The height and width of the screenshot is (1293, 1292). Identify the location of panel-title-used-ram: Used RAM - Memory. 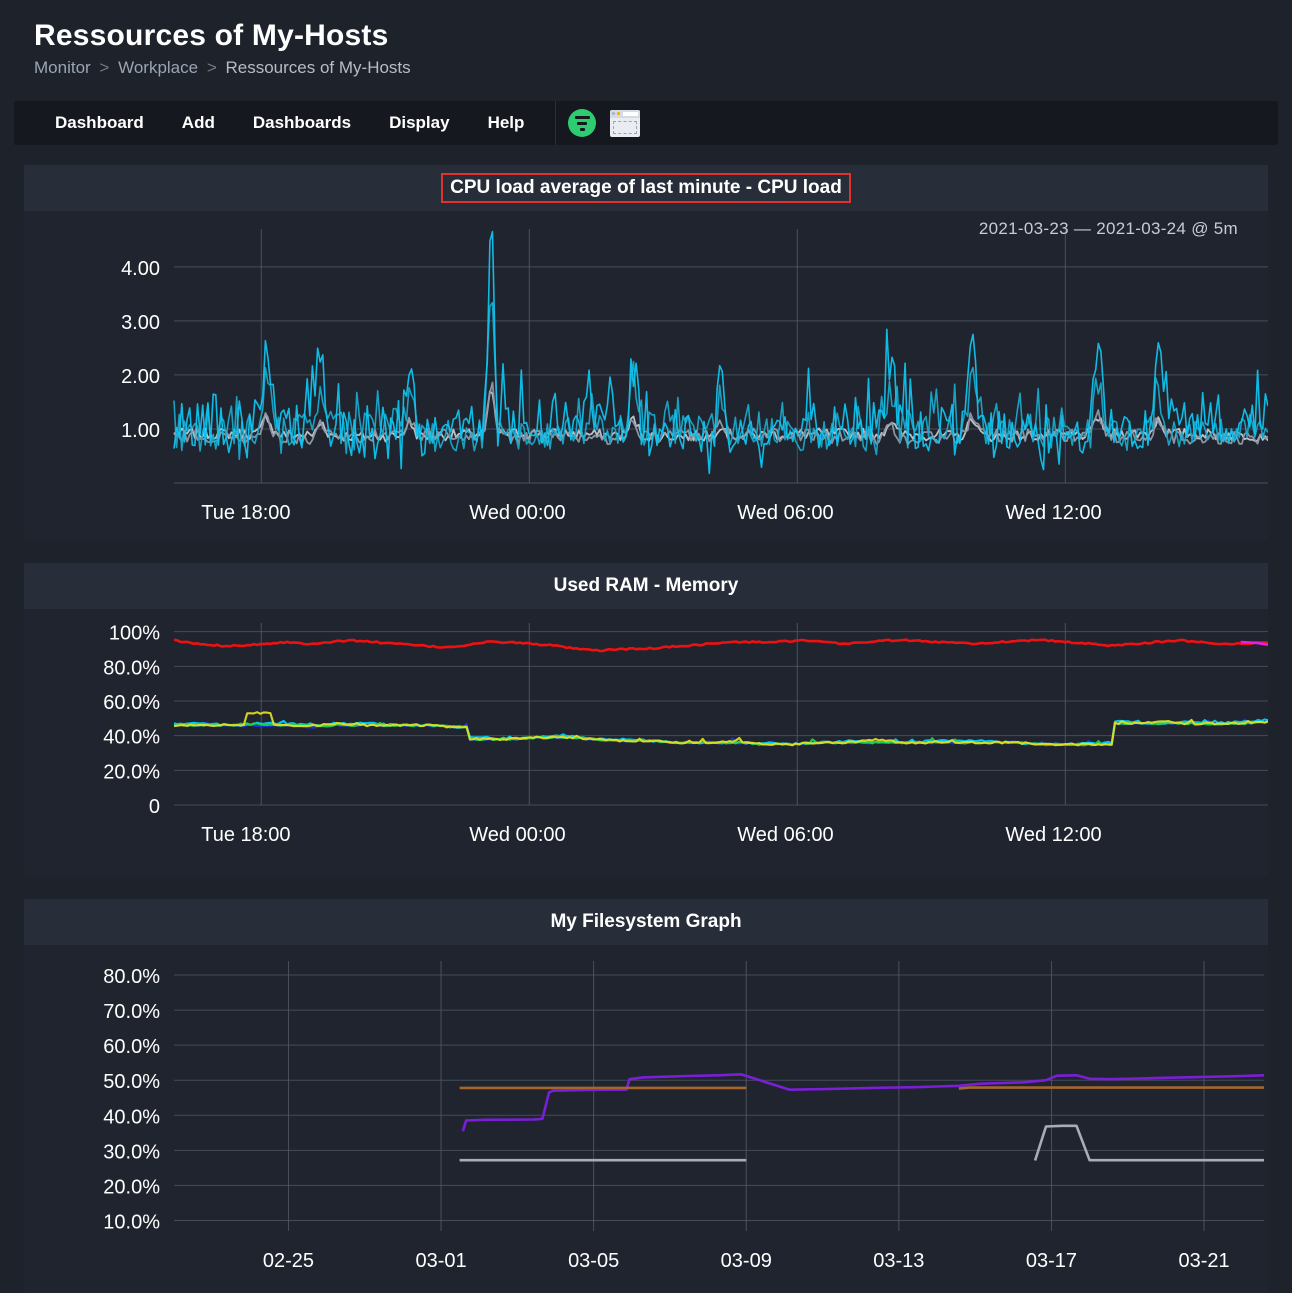
(646, 586).